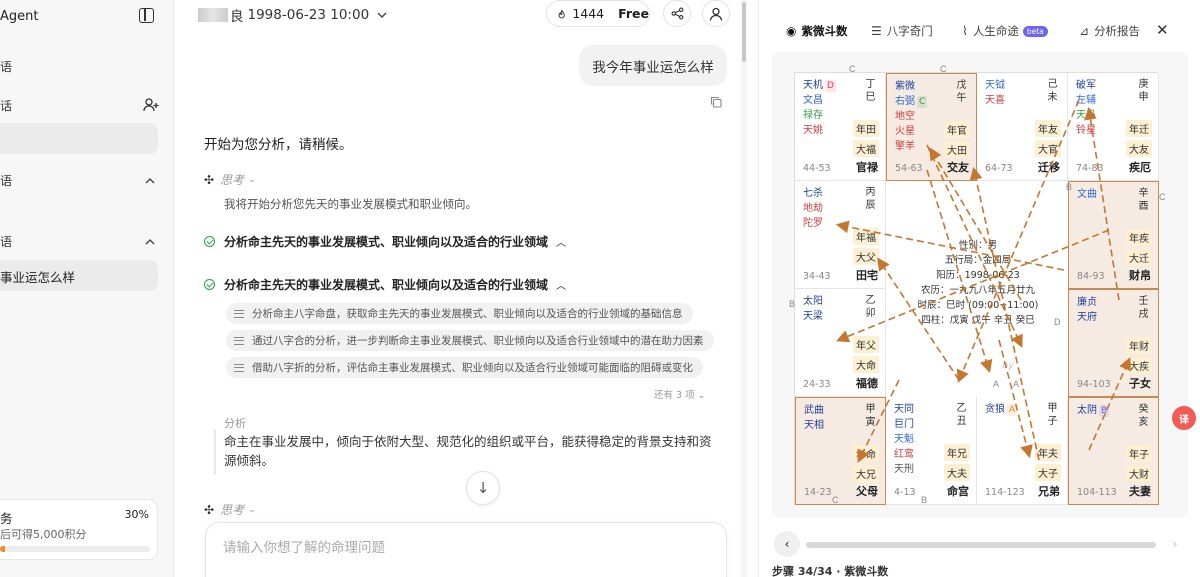 This screenshot has height=577, width=1200. I want to click on step-scrollbar, so click(981, 545).